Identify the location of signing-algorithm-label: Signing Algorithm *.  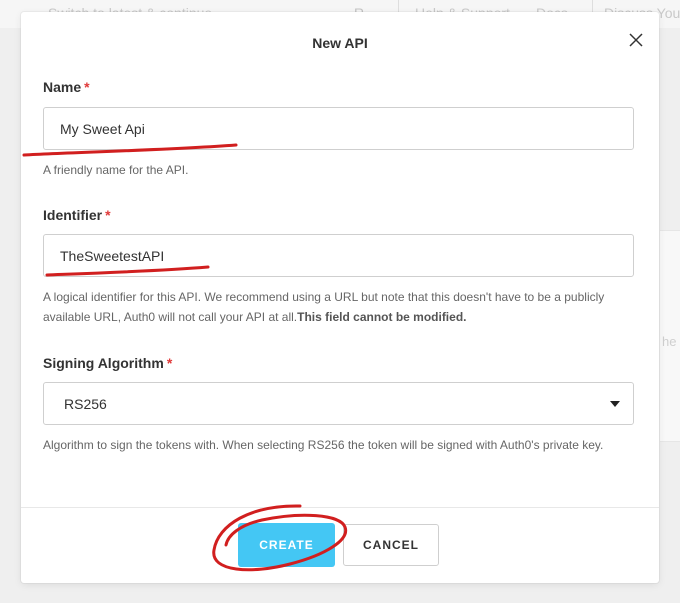
(107, 363).